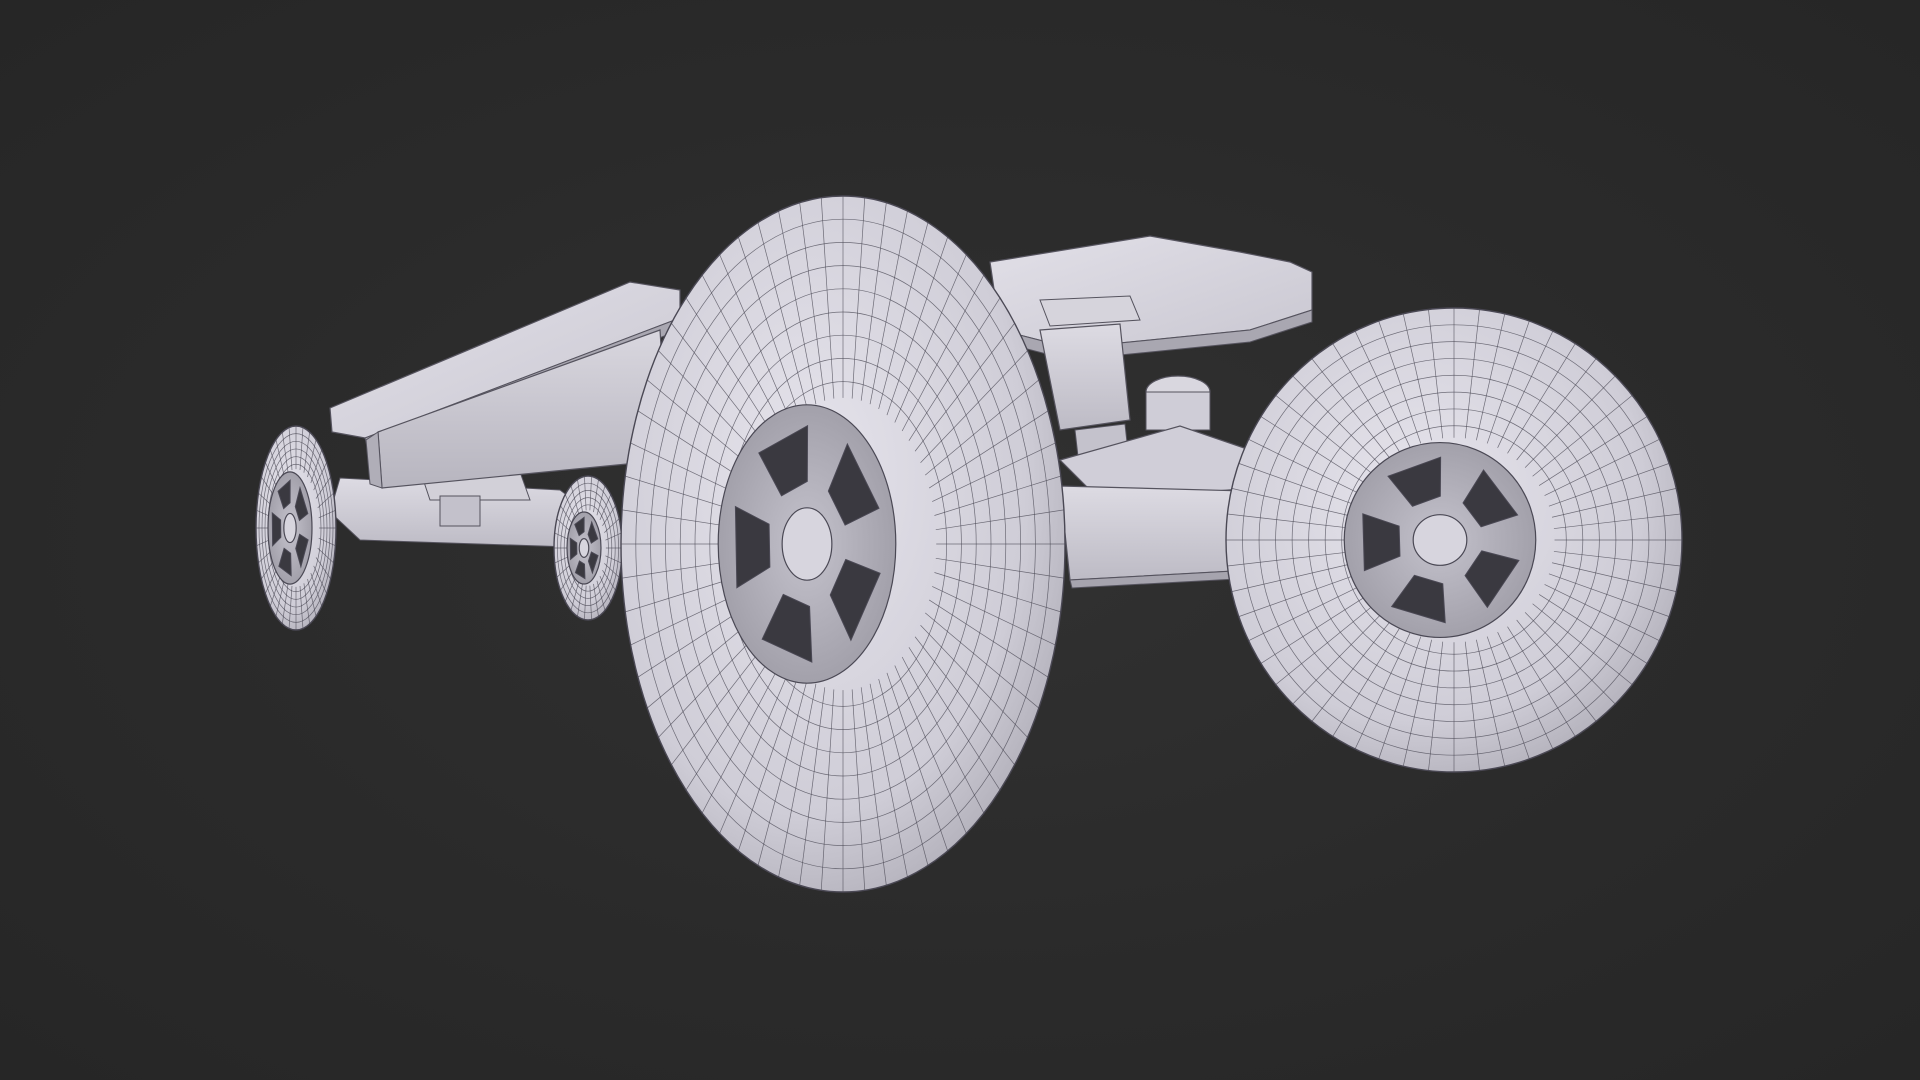 The image size is (1920, 1080). What do you see at coordinates (588, 548) in the screenshot?
I see `rear-wheel-near` at bounding box center [588, 548].